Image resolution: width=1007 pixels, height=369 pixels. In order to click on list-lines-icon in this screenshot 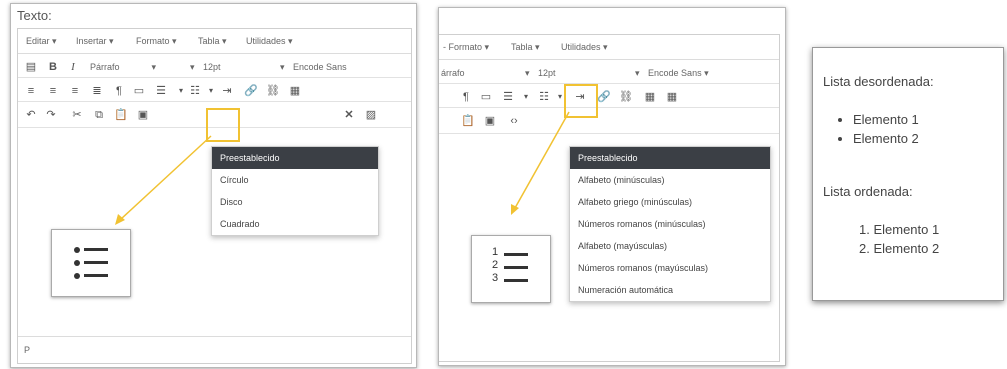, I will do `click(516, 267)`.